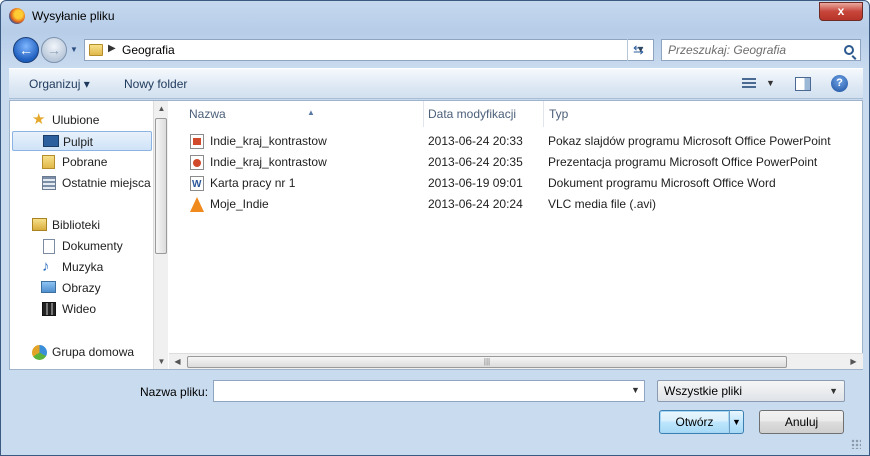  Describe the element at coordinates (76, 120) in the screenshot. I see `sidebar-item-label: Ulubione` at that location.